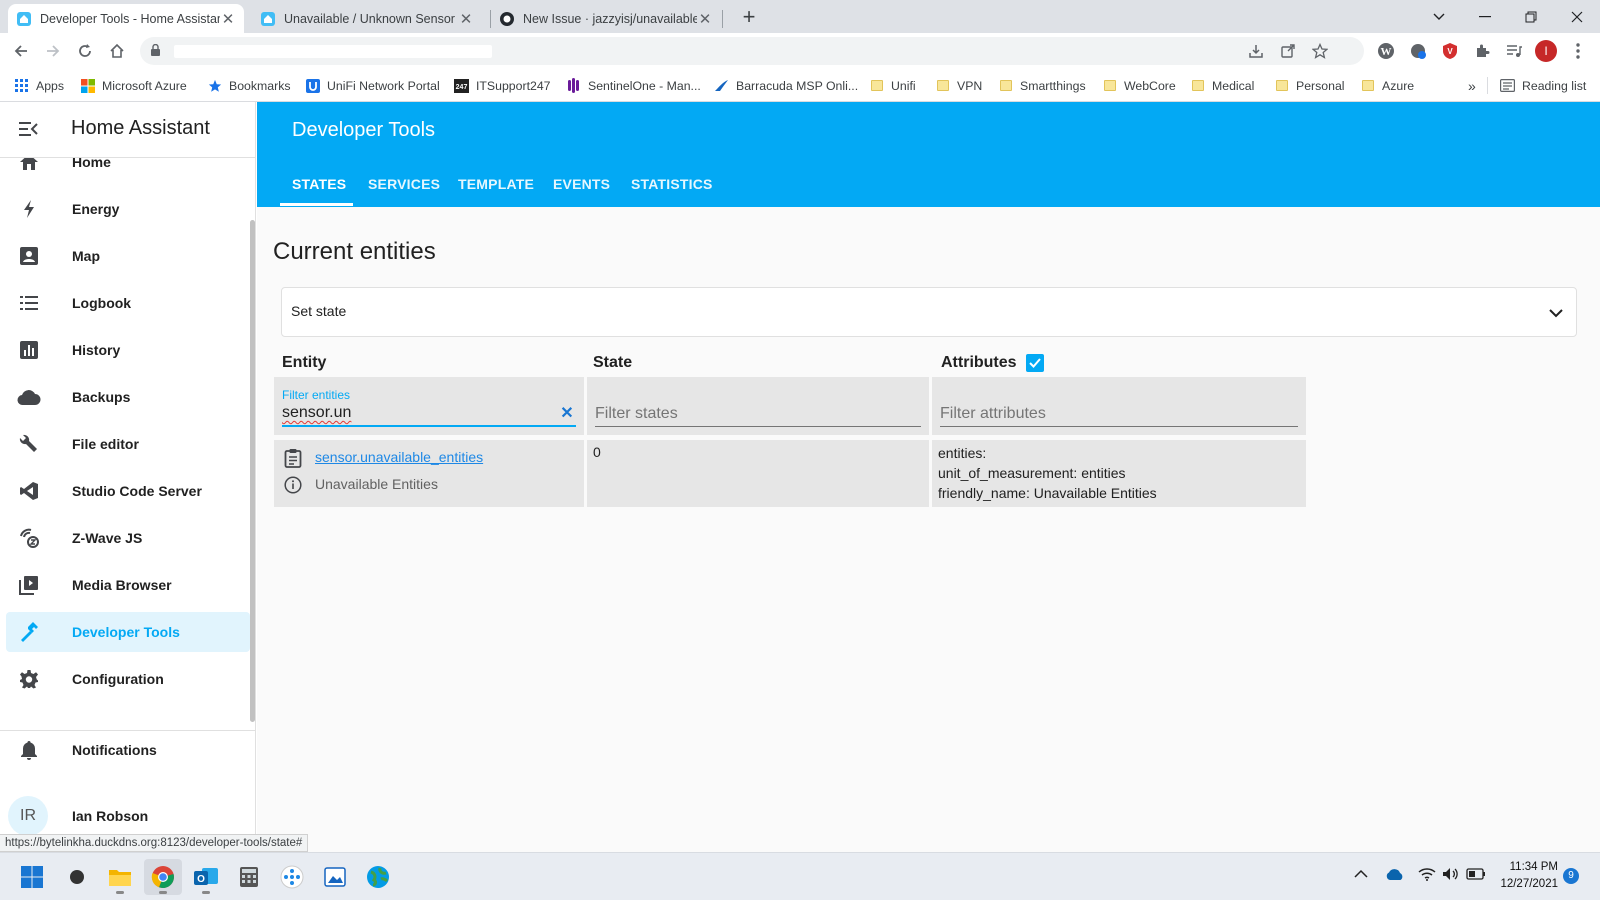 The width and height of the screenshot is (1600, 900). Describe the element at coordinates (128, 444) in the screenshot. I see `sidebar-item-file-editor: File editor` at that location.